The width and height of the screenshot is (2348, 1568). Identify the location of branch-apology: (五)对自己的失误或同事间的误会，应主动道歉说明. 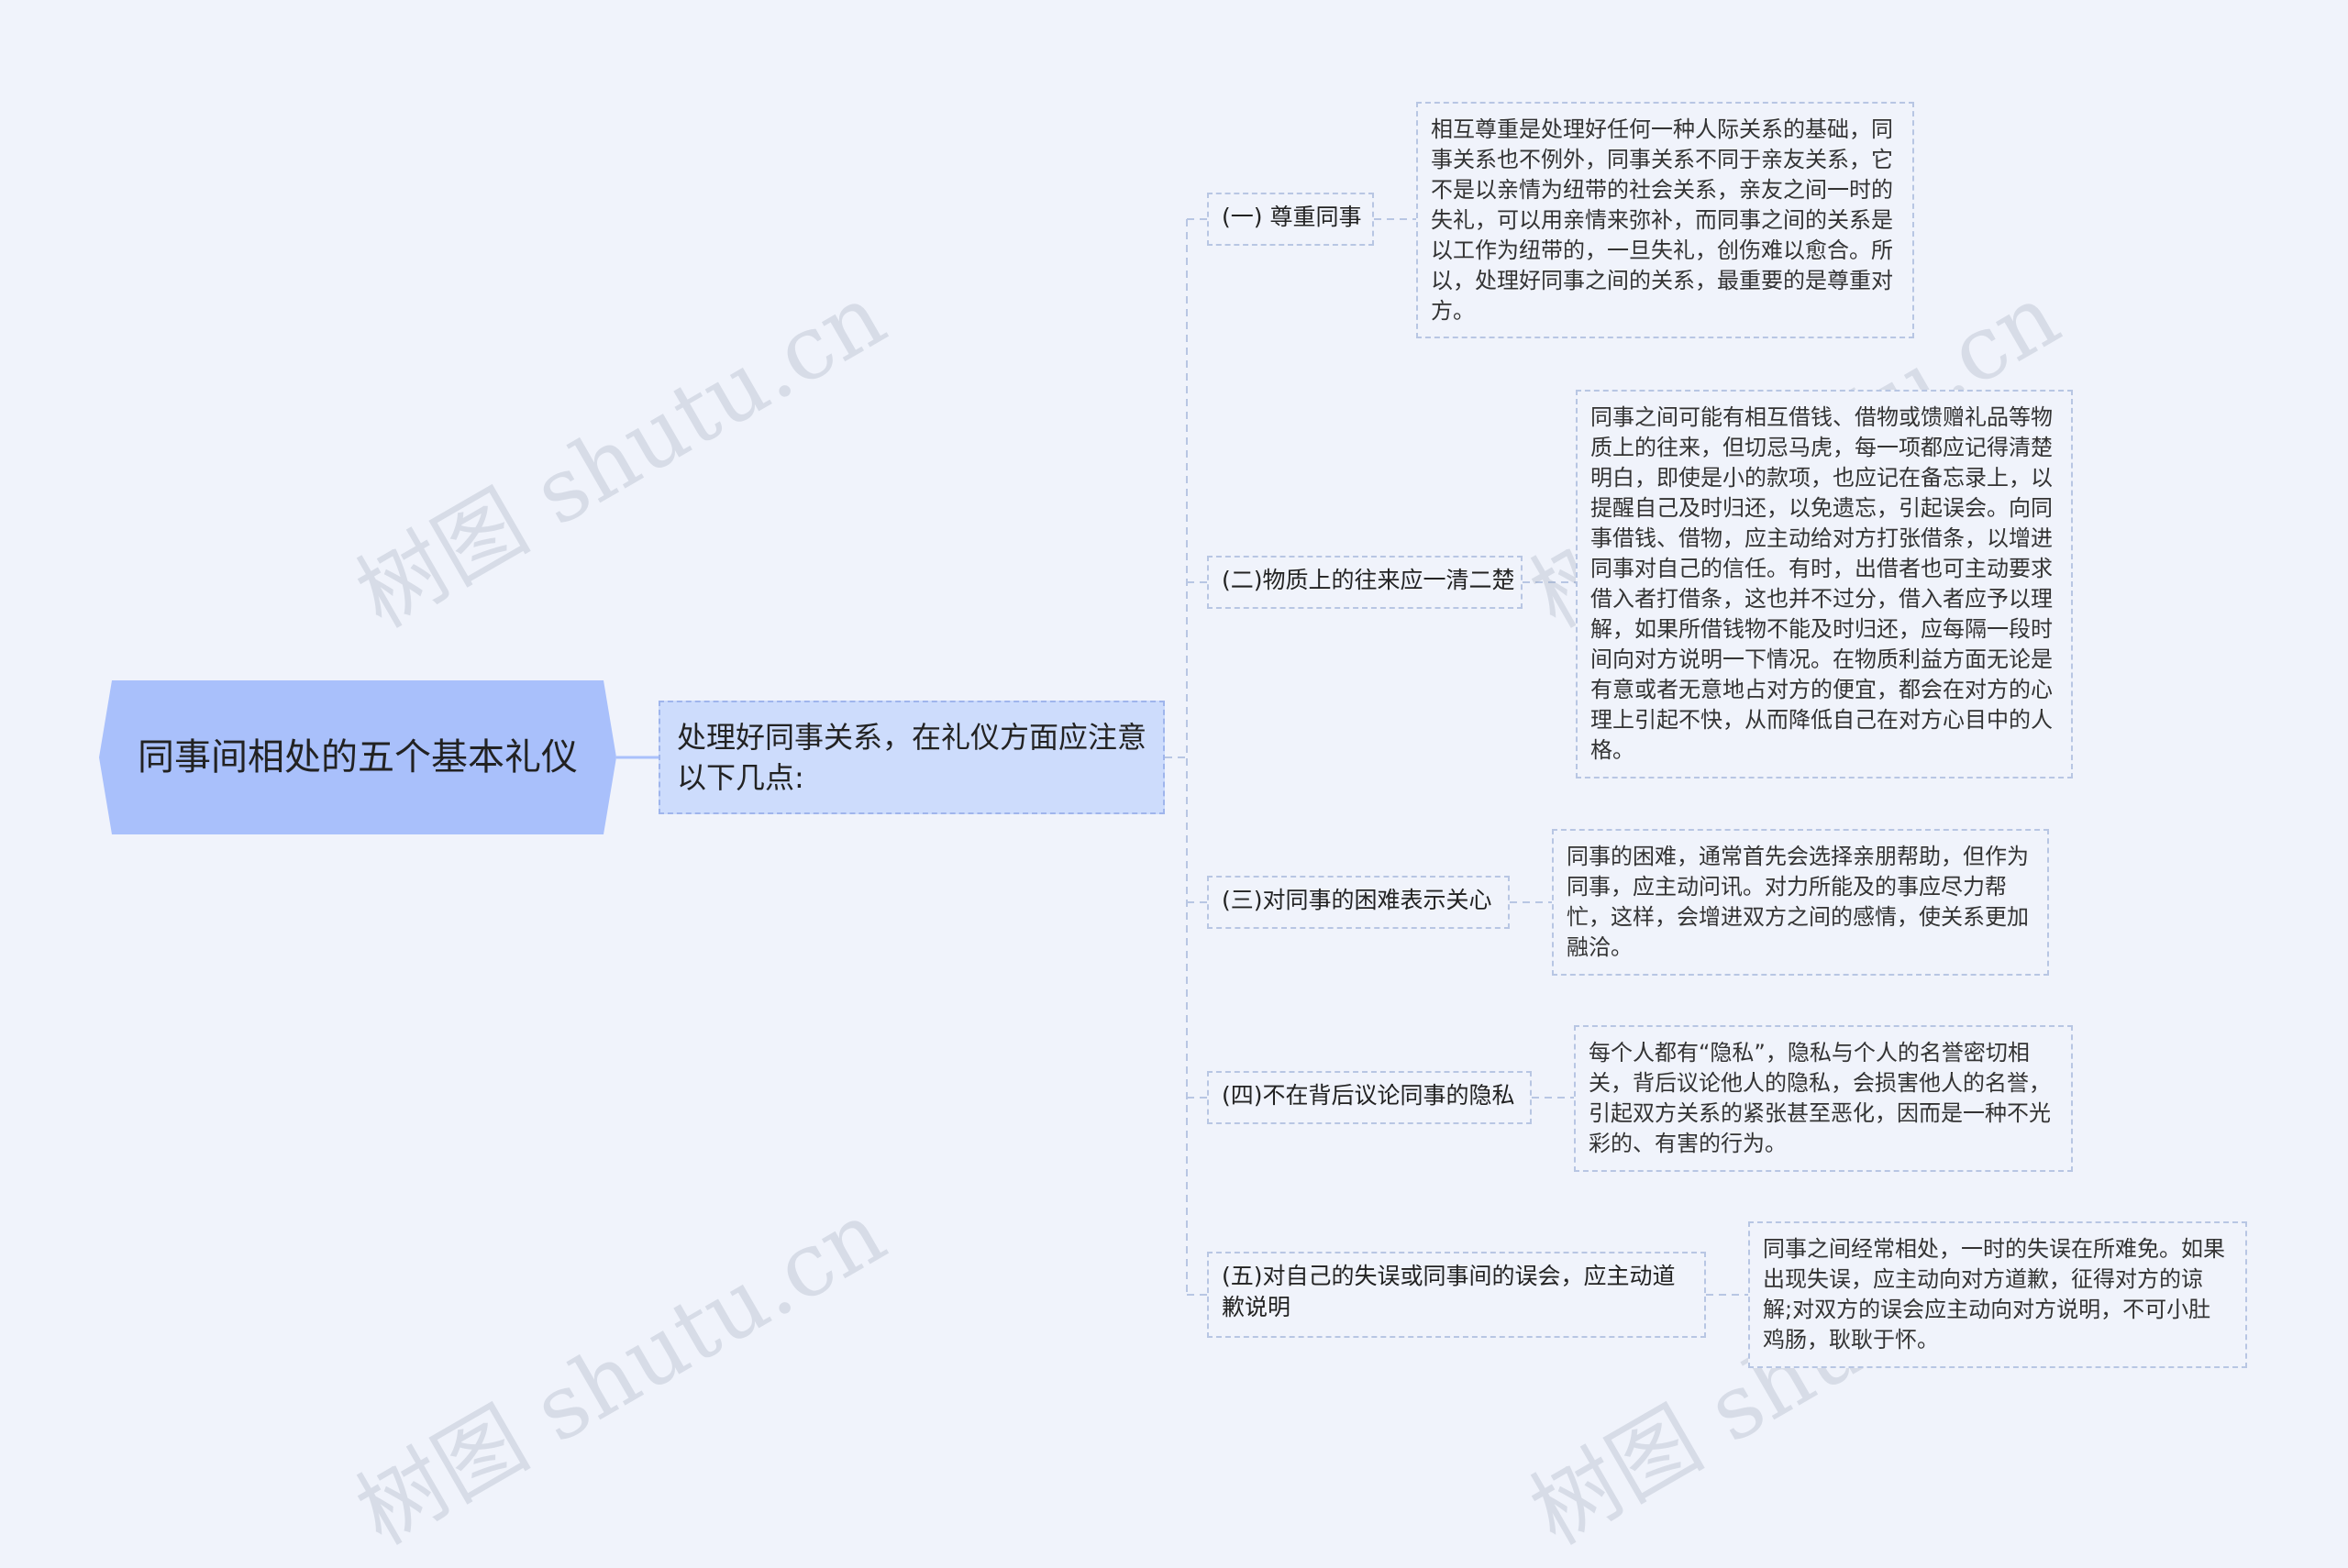
(1456, 1295).